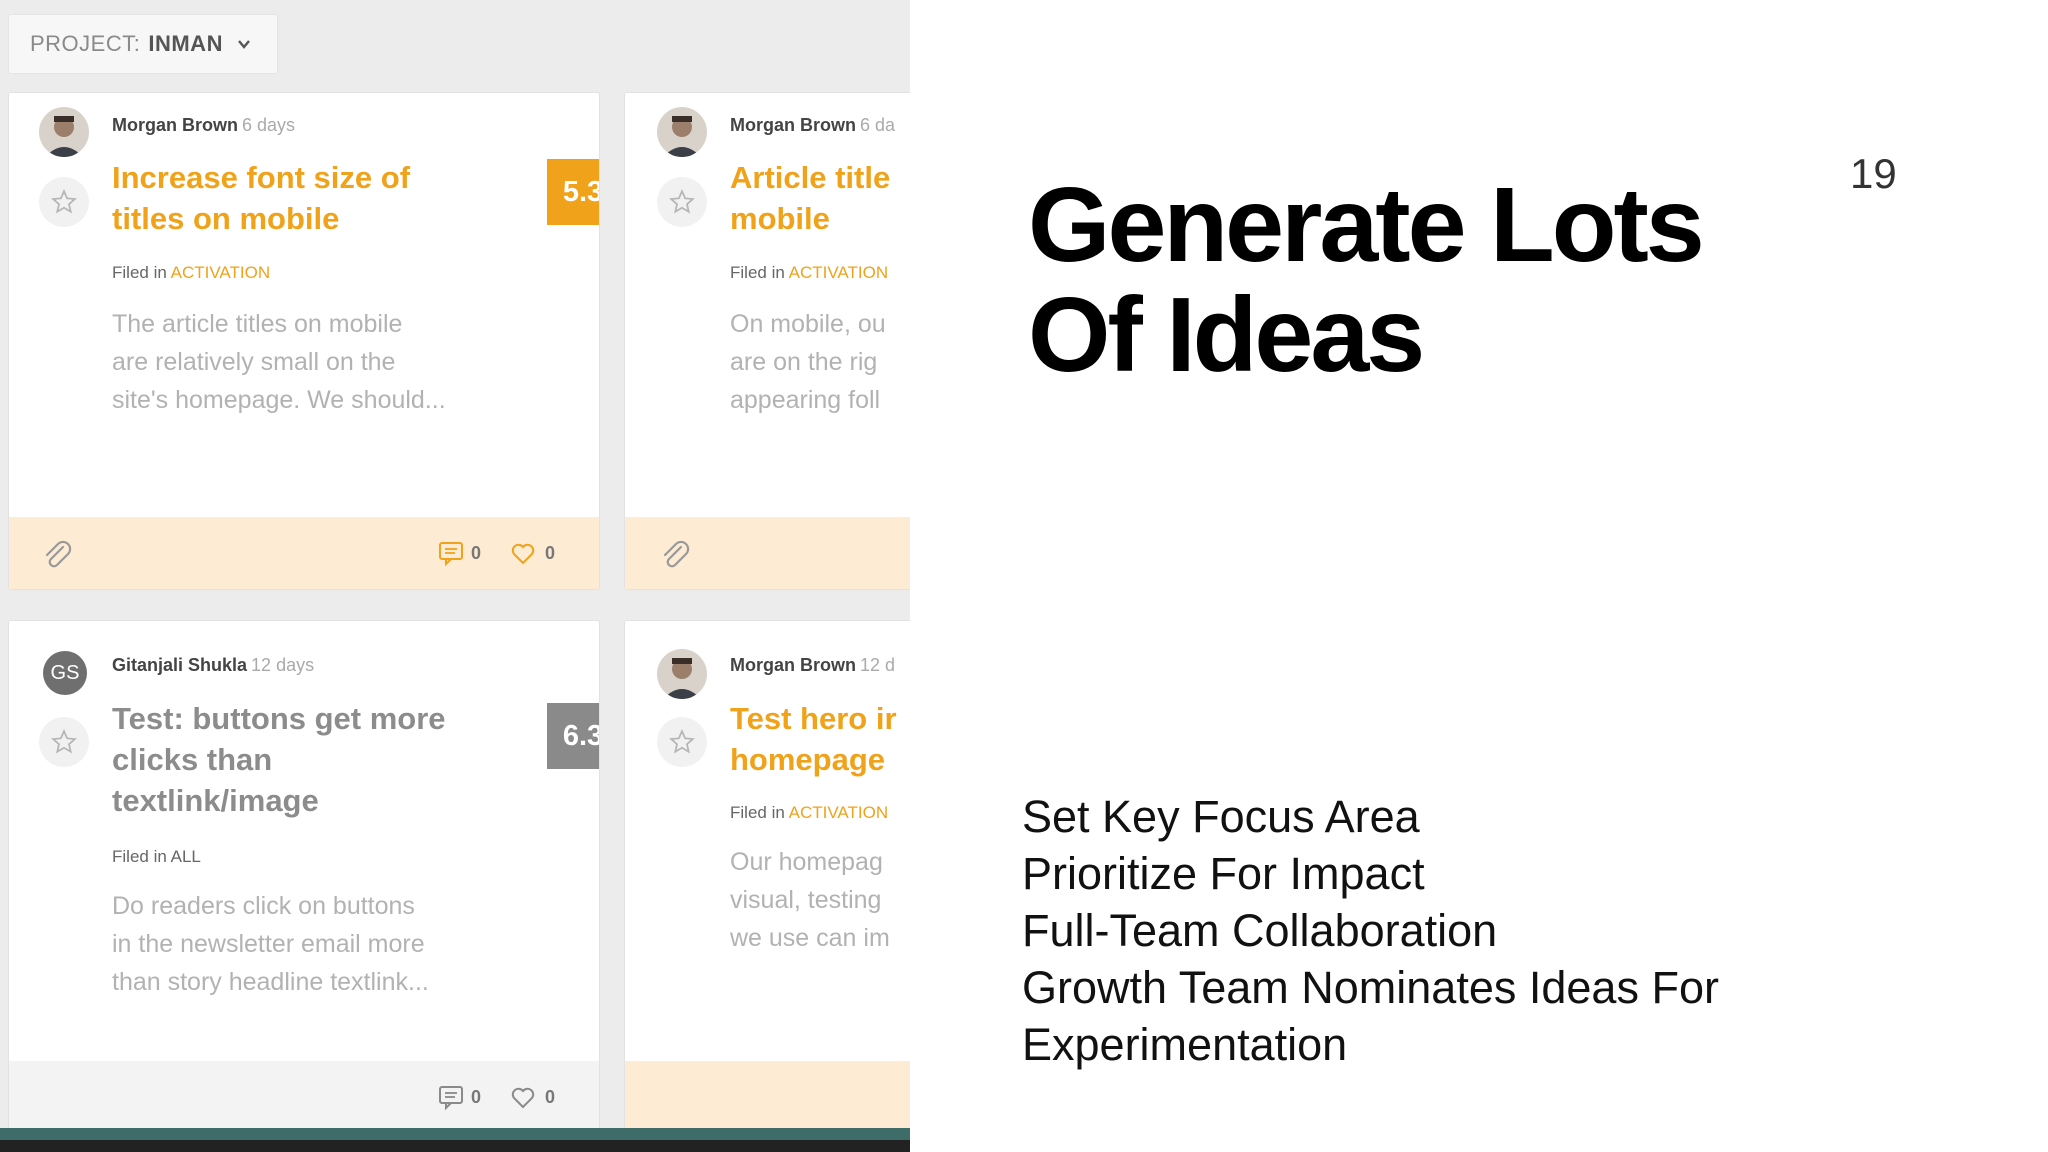 Image resolution: width=2048 pixels, height=1152 pixels. What do you see at coordinates (1873, 173) in the screenshot?
I see `slide-page-number: 19` at bounding box center [1873, 173].